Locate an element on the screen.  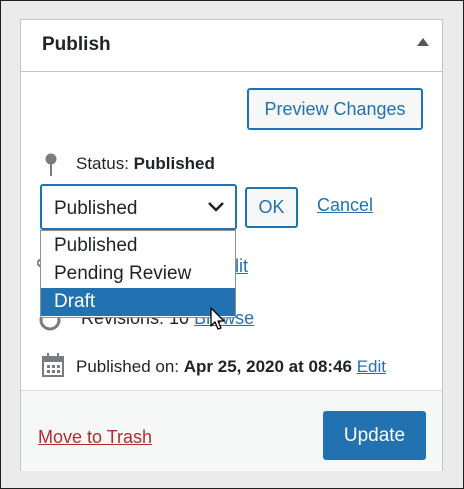
status-option-pending-review: Pending Review is located at coordinates (138, 274).